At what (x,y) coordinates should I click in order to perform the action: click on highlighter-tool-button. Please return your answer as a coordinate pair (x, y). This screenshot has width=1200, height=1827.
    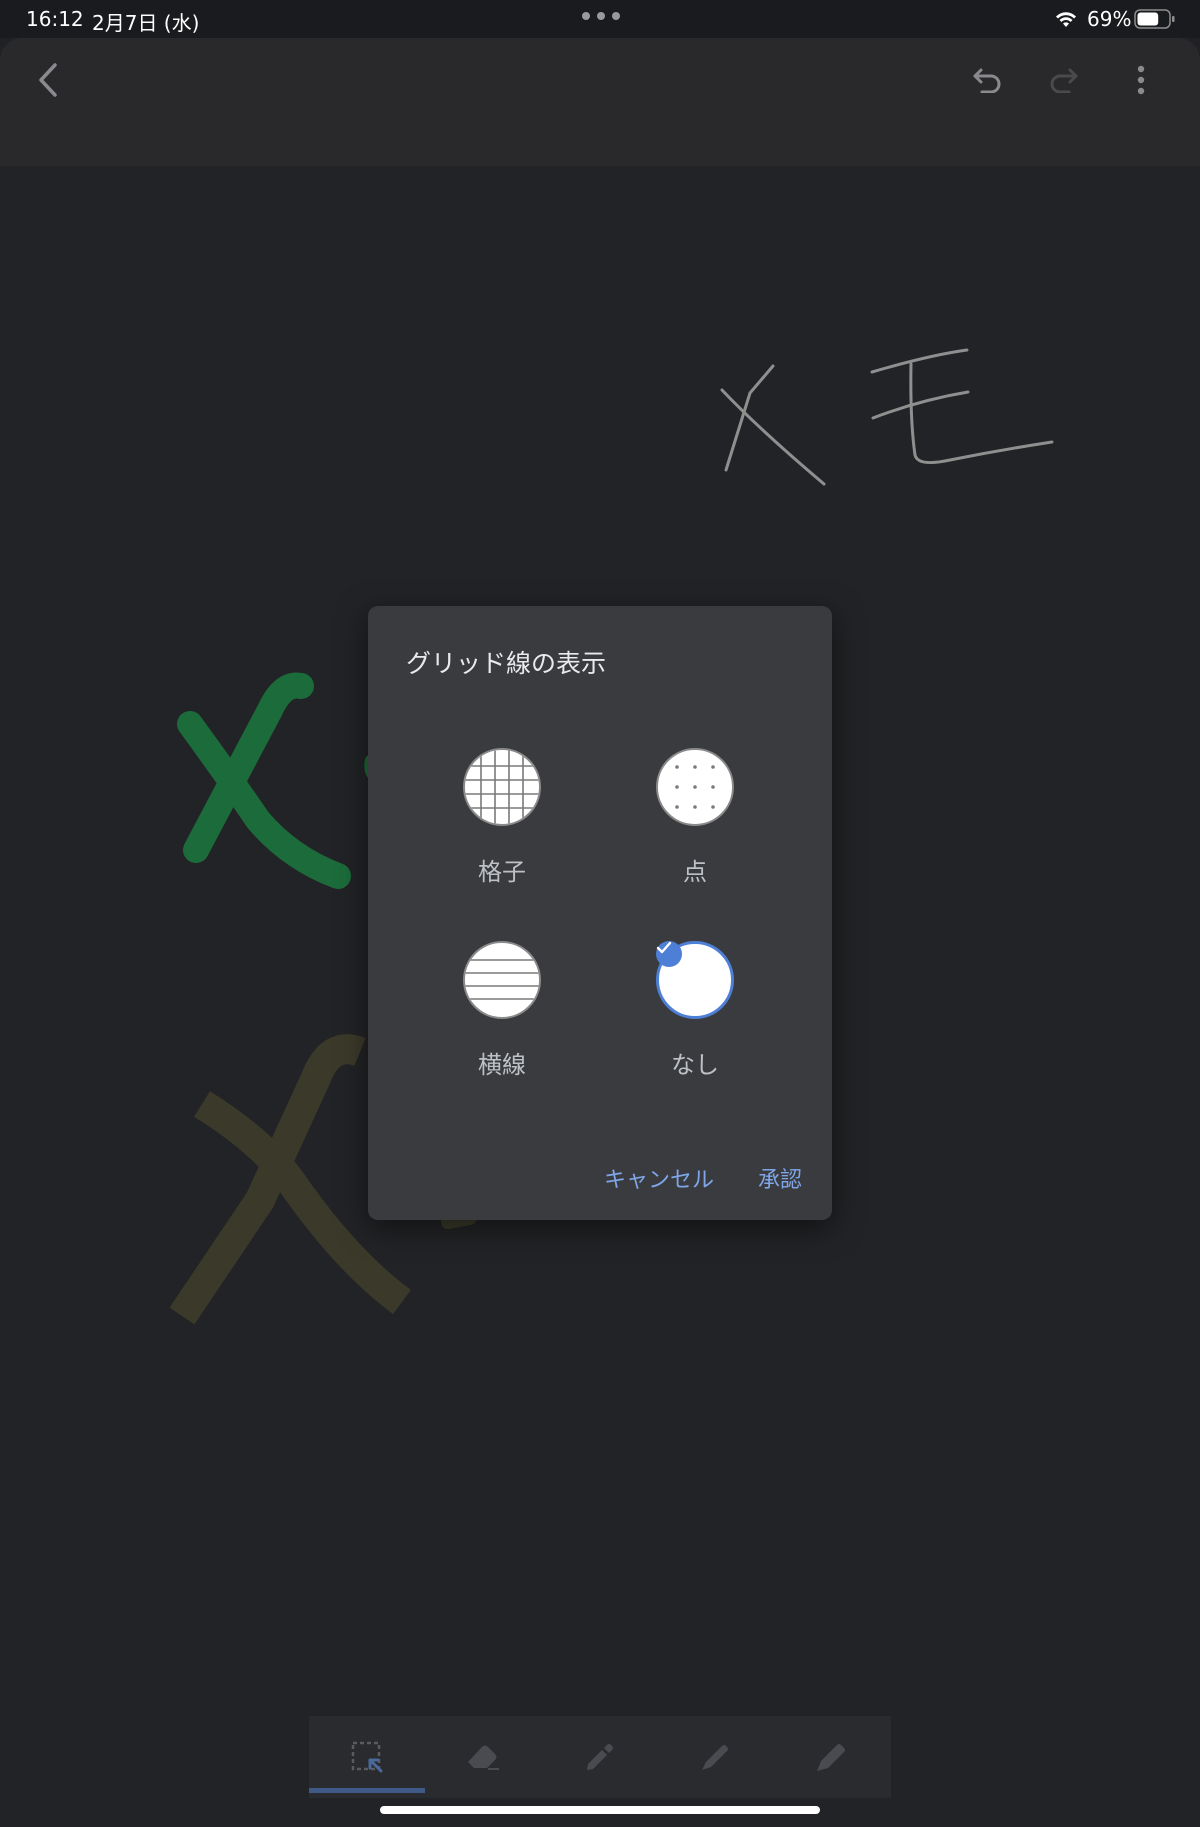
    Looking at the image, I should click on (831, 1757).